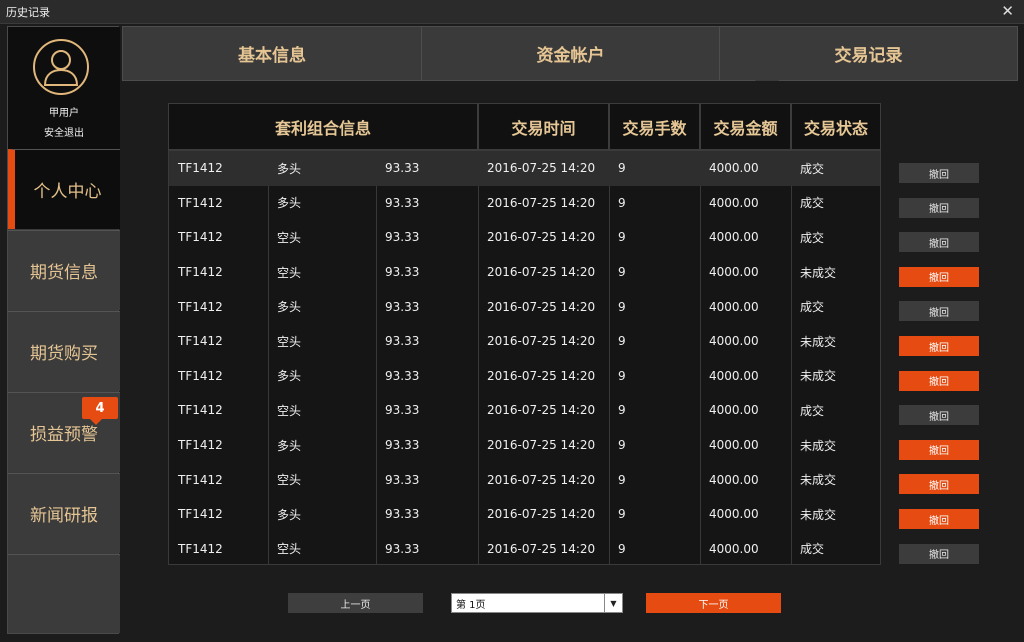 Image resolution: width=1024 pixels, height=642 pixels. Describe the element at coordinates (613, 603) in the screenshot. I see `triangle-down-icon: ▼` at that location.